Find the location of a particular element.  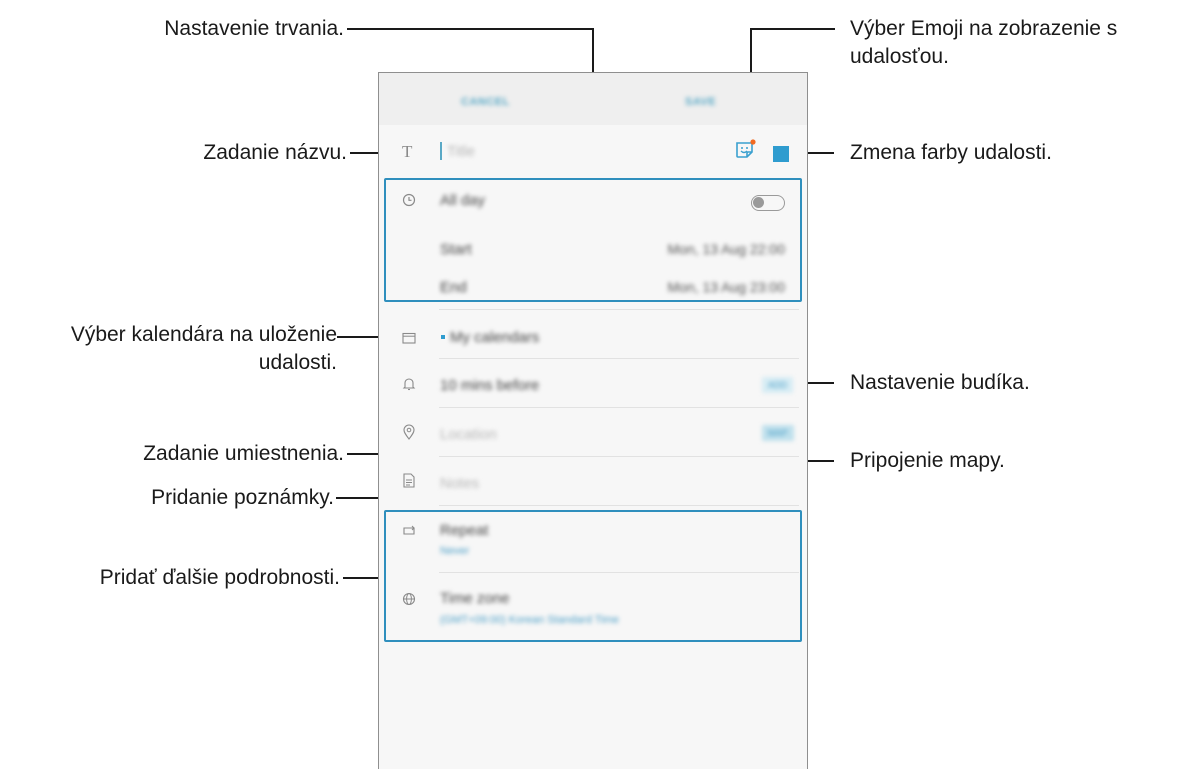

text-cursor is located at coordinates (441, 151).